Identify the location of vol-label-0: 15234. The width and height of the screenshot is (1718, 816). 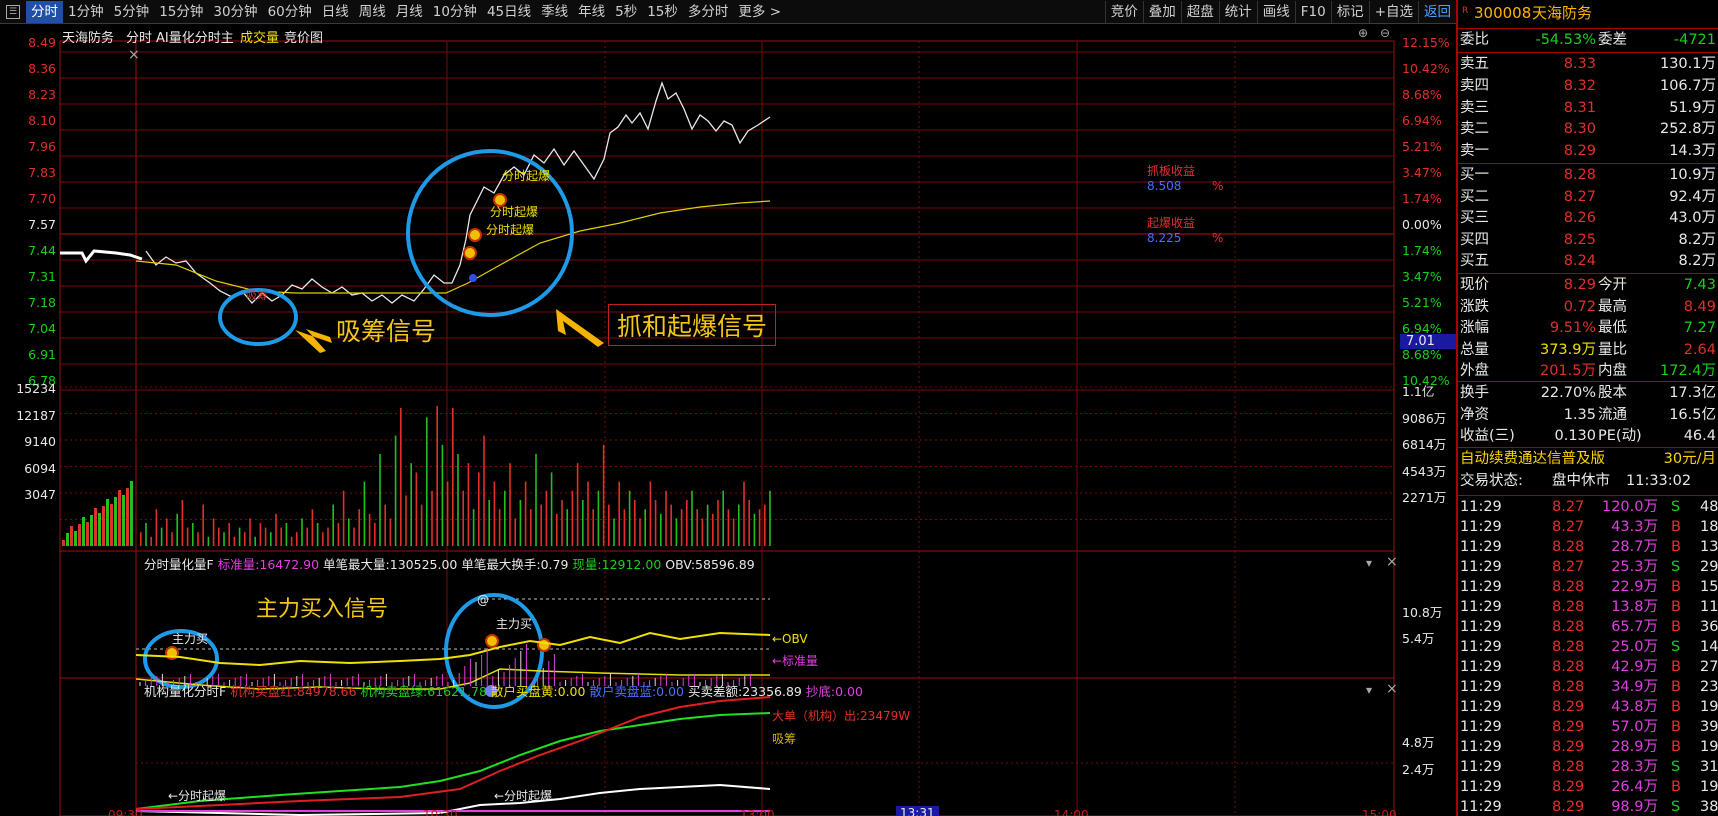
(36, 388).